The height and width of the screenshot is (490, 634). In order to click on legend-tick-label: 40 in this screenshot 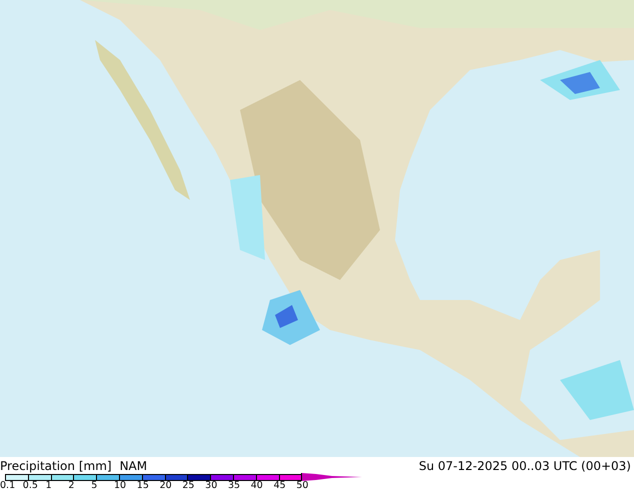, I will do `click(257, 485)`.